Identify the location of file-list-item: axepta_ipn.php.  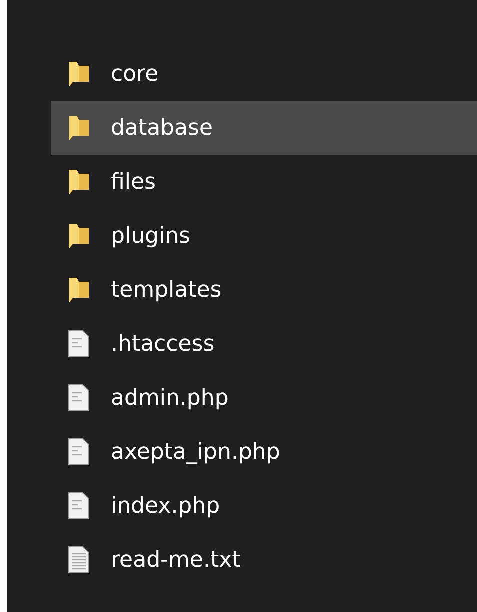
(264, 452).